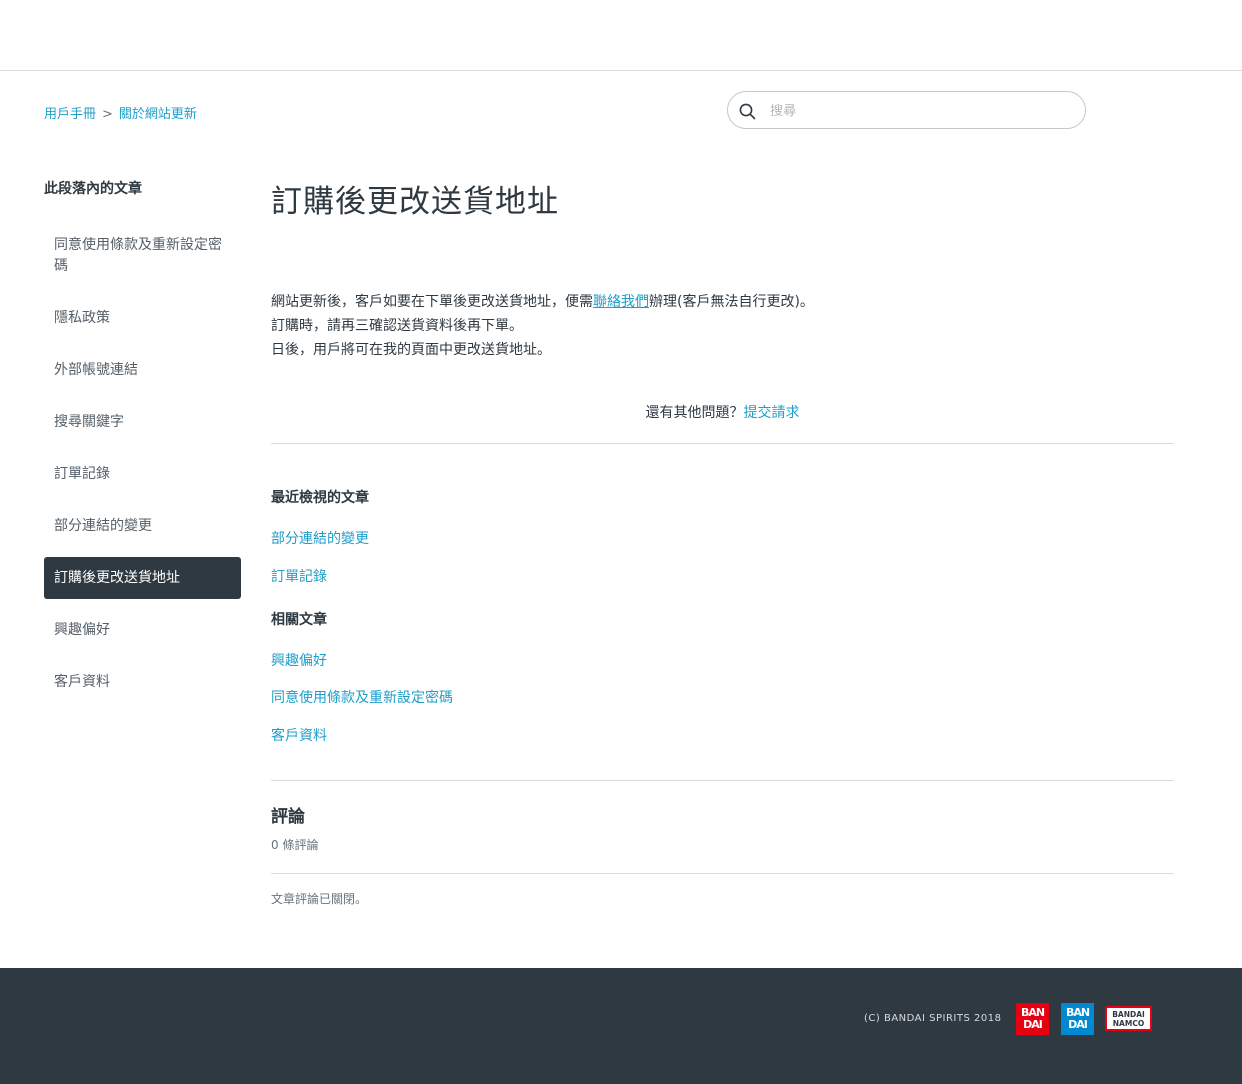  Describe the element at coordinates (731, 302) in the screenshot. I see `paragraph-text: 辦理(客戶無法自行更改)。` at that location.